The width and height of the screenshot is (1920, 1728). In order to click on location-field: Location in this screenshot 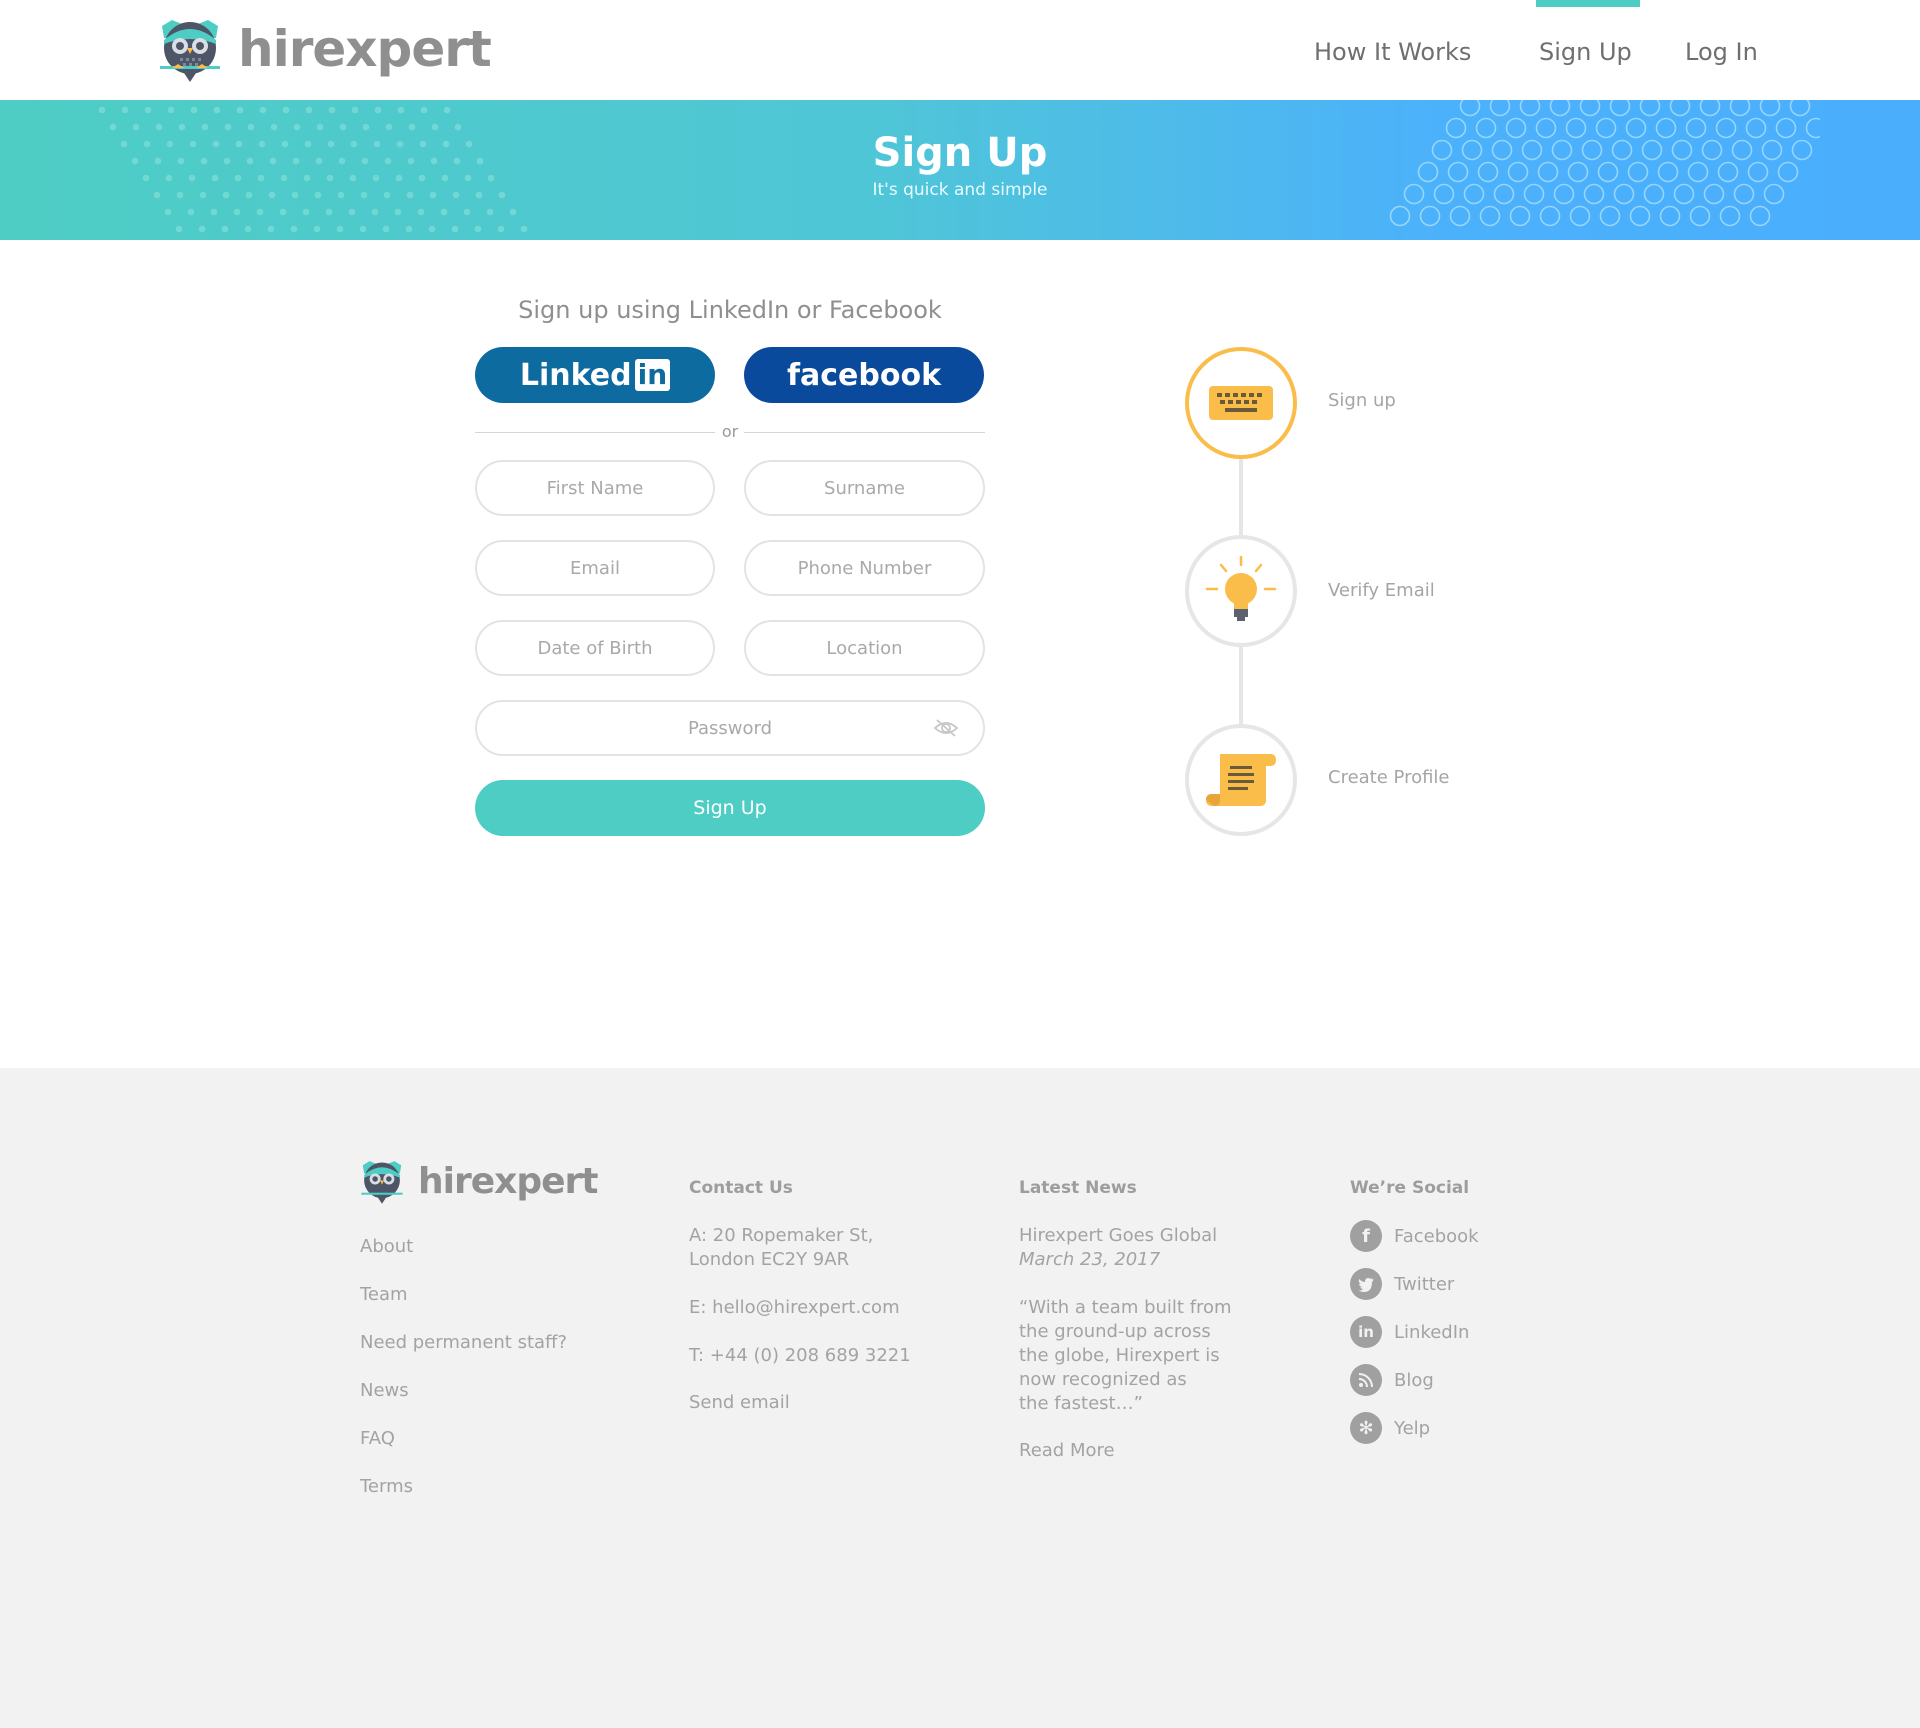, I will do `click(864, 648)`.